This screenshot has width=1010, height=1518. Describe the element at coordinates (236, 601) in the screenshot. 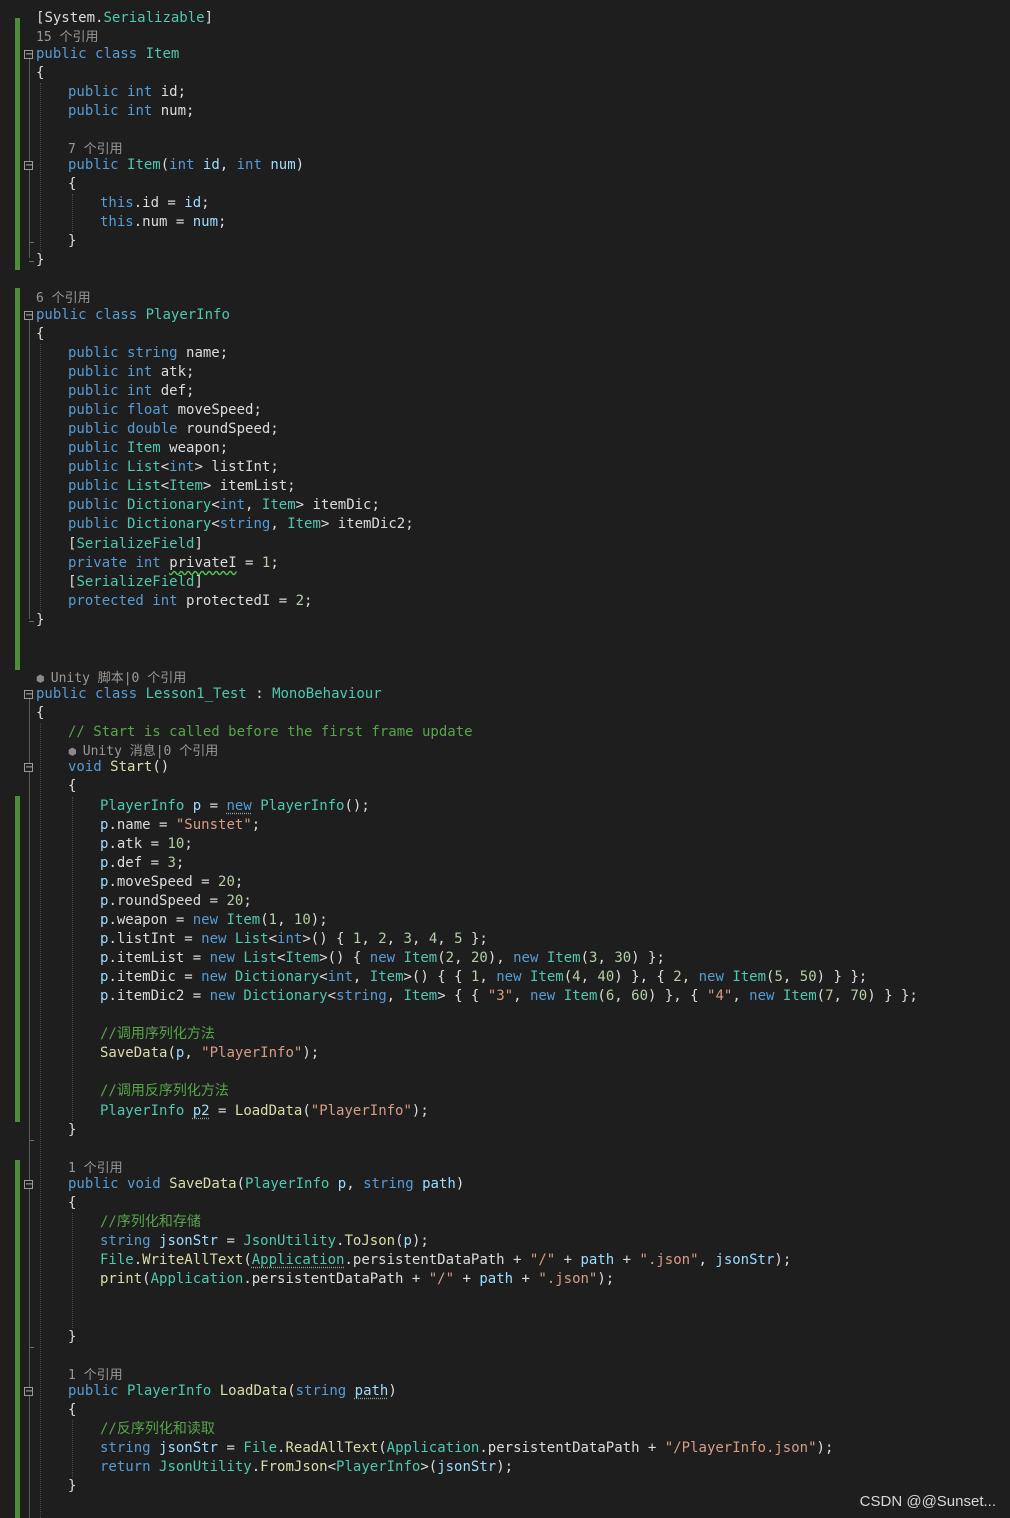

I see `code-token: protectedI =` at that location.